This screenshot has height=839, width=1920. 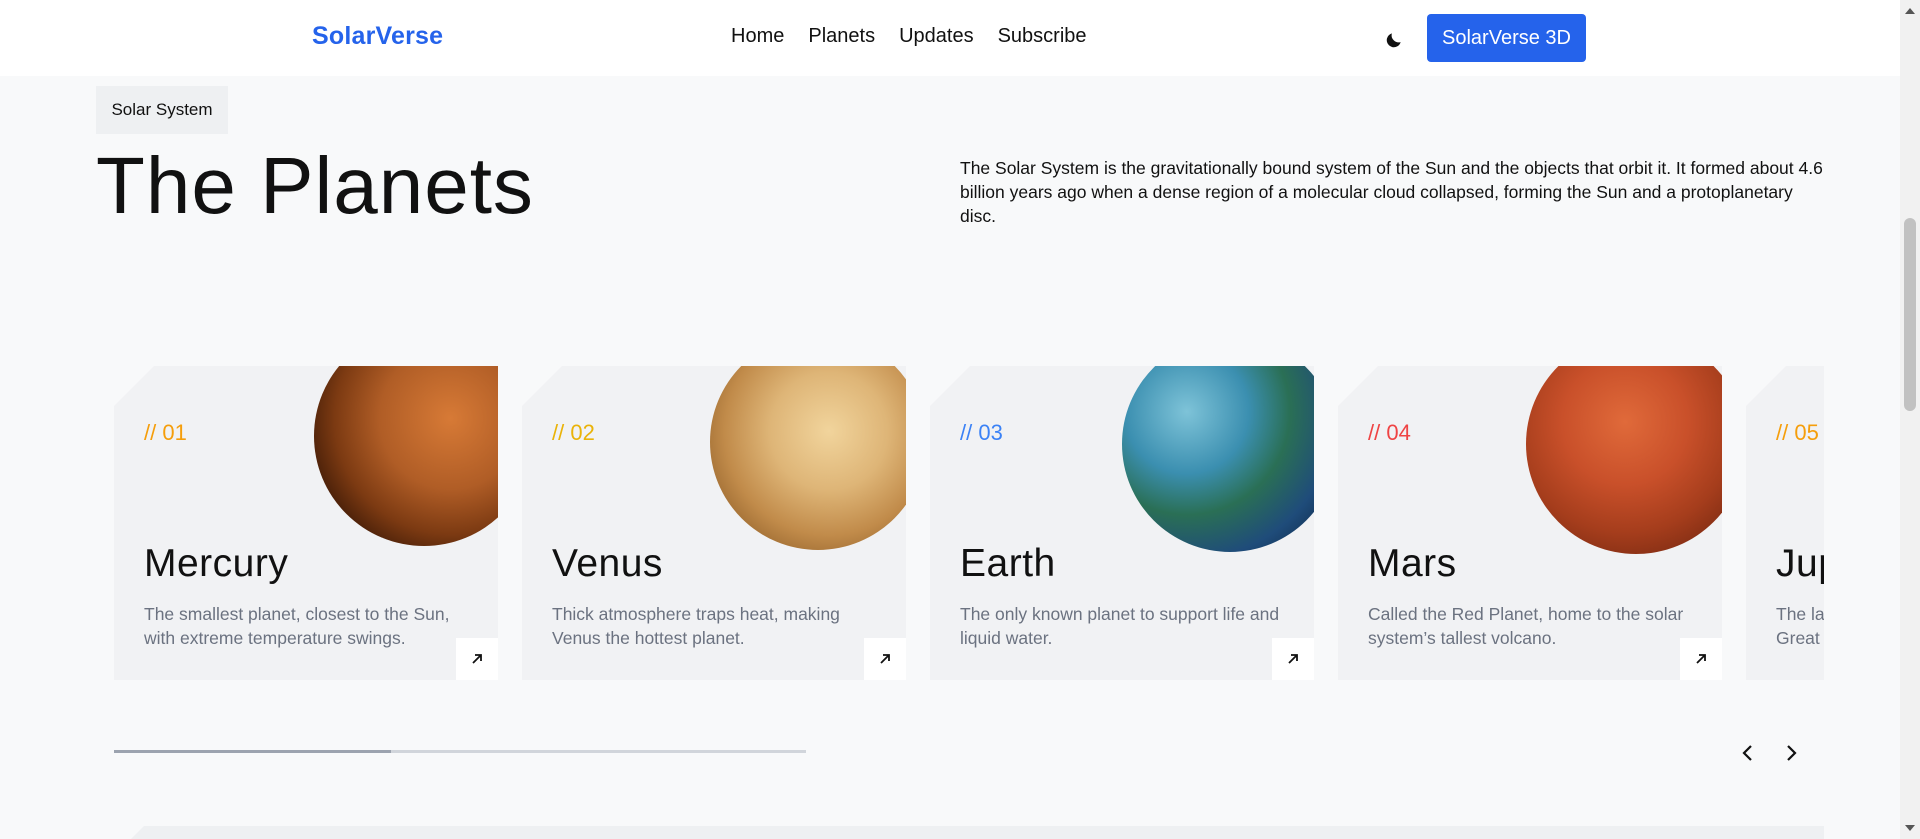 I want to click on card-title: Jupiter, so click(x=1800, y=563).